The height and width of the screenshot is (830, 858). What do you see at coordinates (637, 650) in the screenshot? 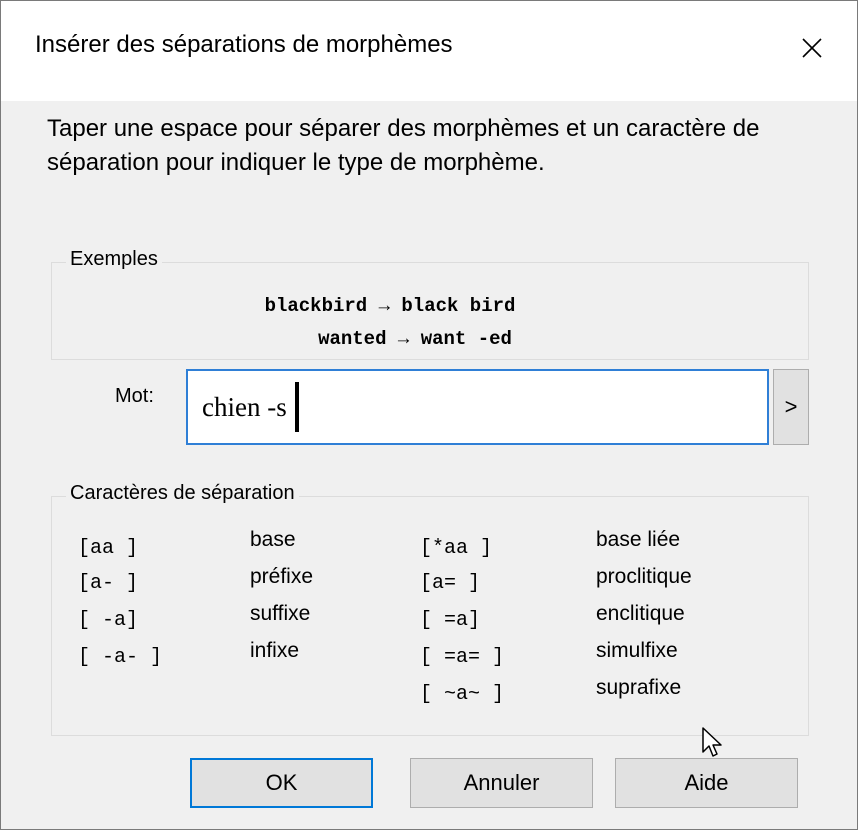
I see `separator-name-simulfix: simulfixe` at bounding box center [637, 650].